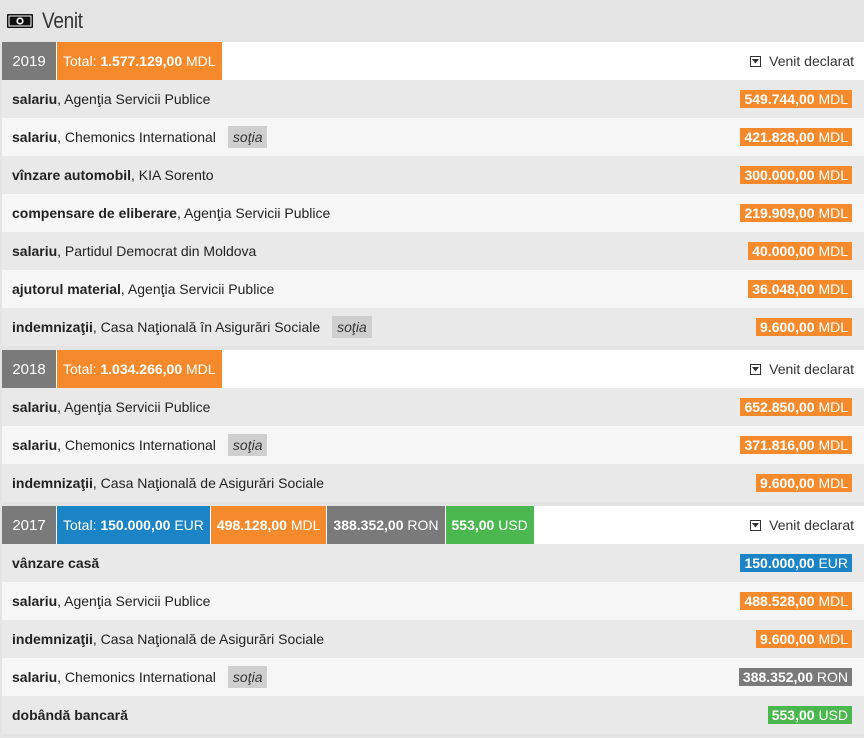 Image resolution: width=864 pixels, height=738 pixels. What do you see at coordinates (779, 407) in the screenshot?
I see `amount-value: 652.850,00` at bounding box center [779, 407].